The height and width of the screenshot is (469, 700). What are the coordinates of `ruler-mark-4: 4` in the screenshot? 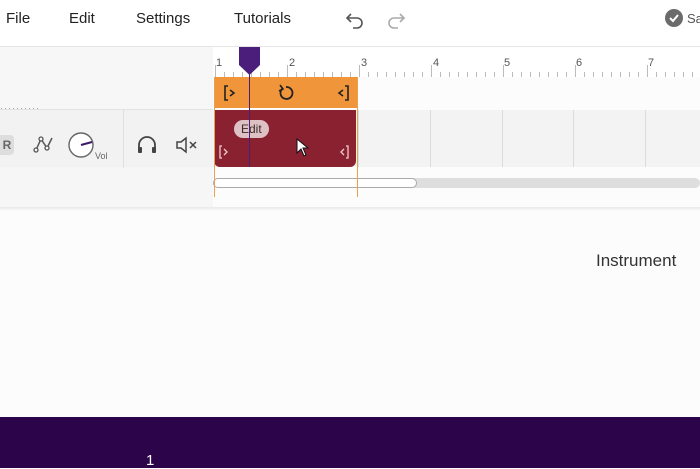 It's located at (436, 63).